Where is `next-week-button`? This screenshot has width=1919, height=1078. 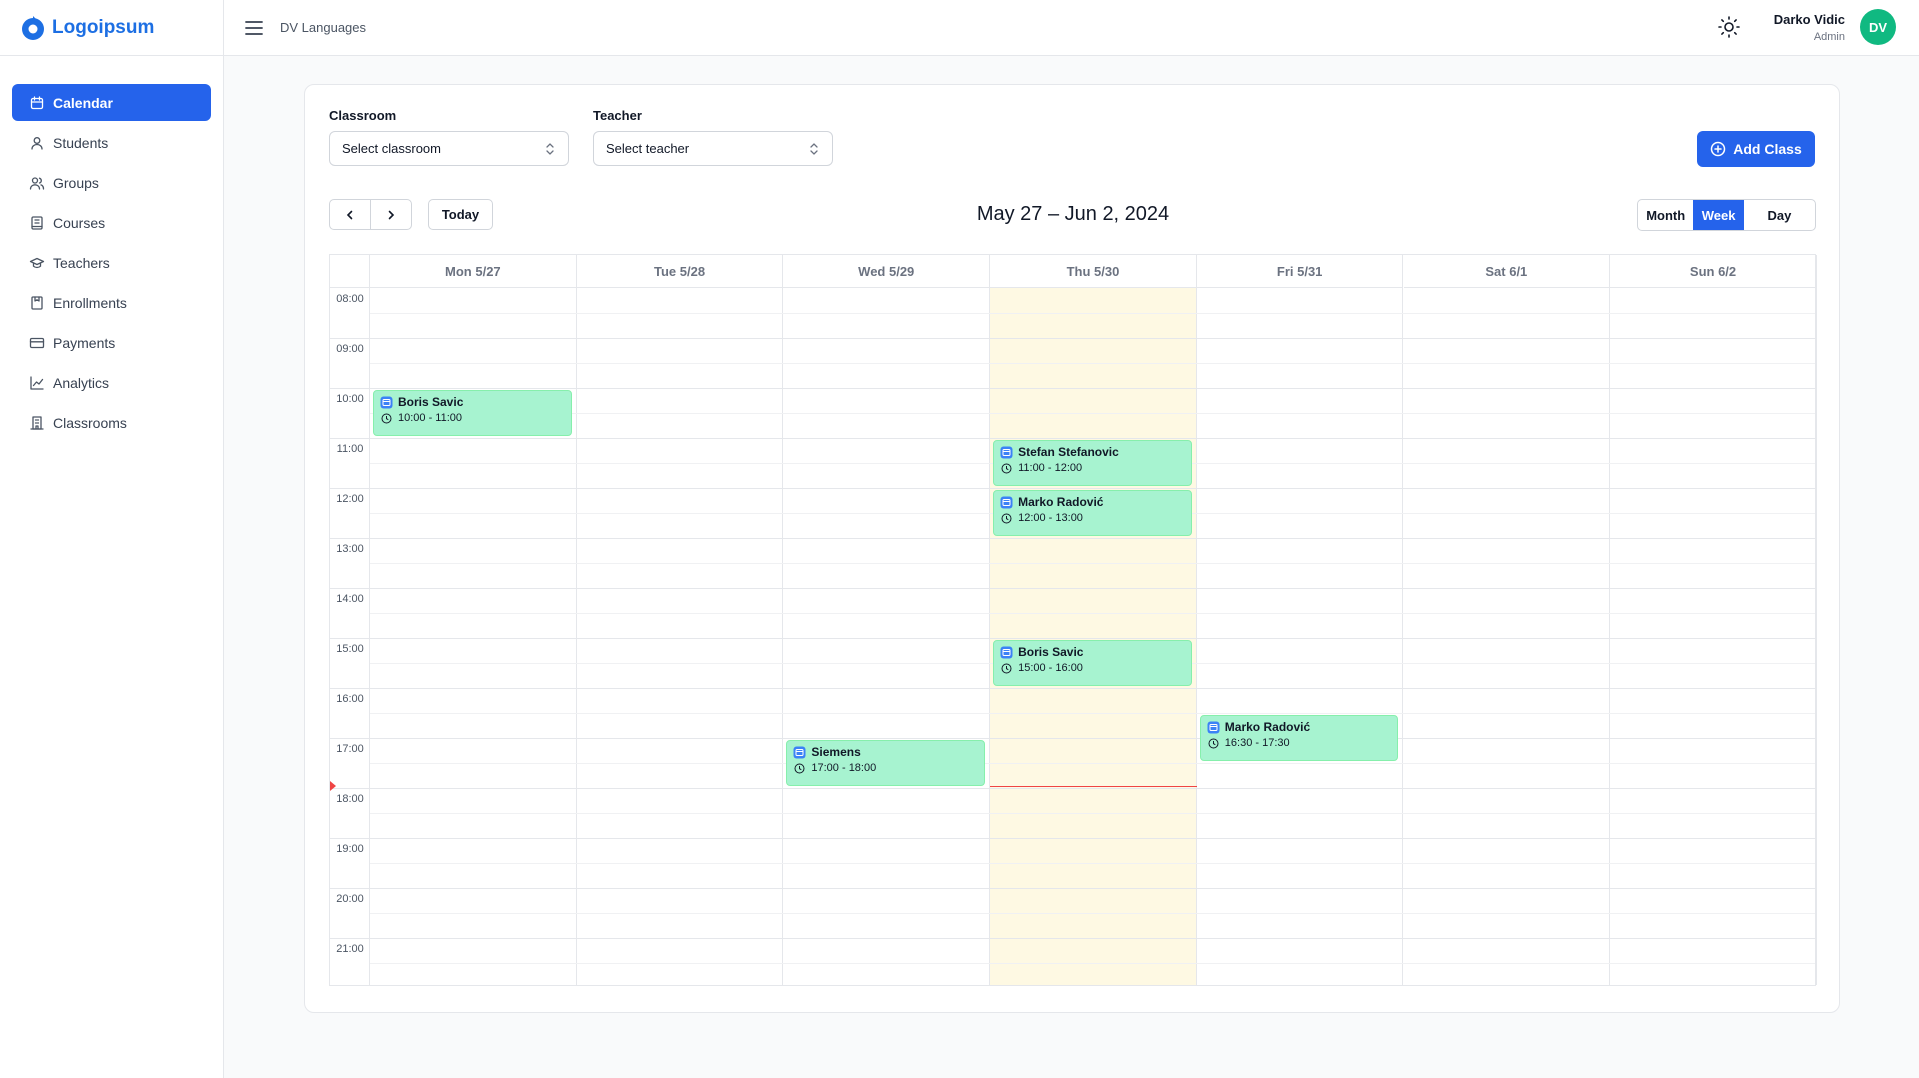
next-week-button is located at coordinates (391, 214).